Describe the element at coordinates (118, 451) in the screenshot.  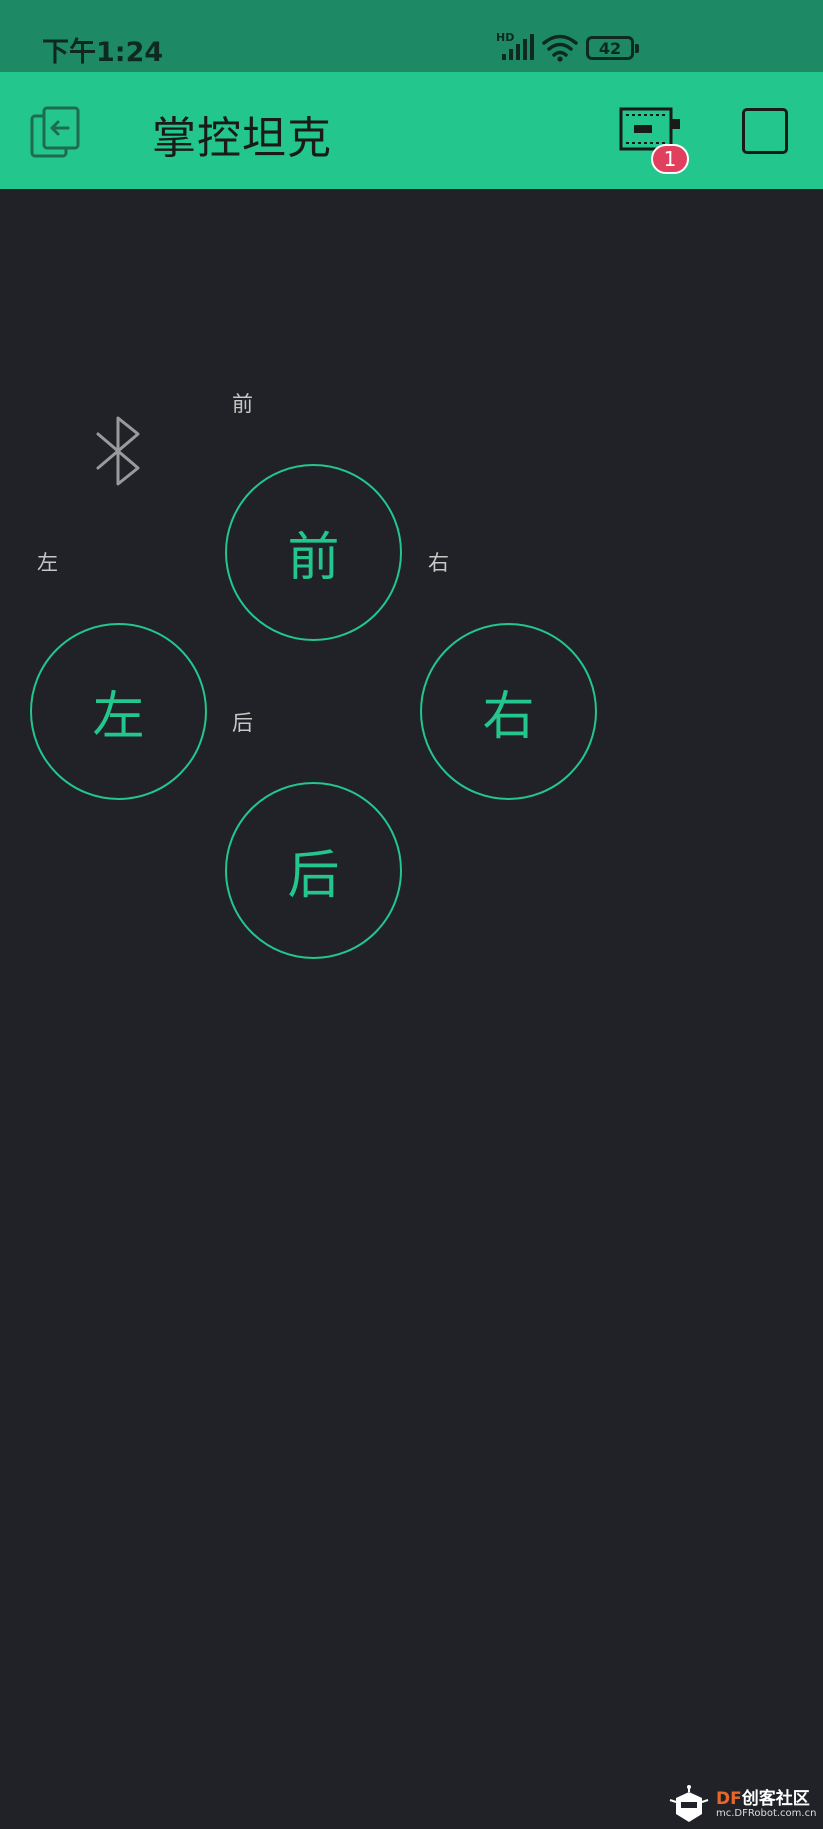
I see `bluetooth-icon` at that location.